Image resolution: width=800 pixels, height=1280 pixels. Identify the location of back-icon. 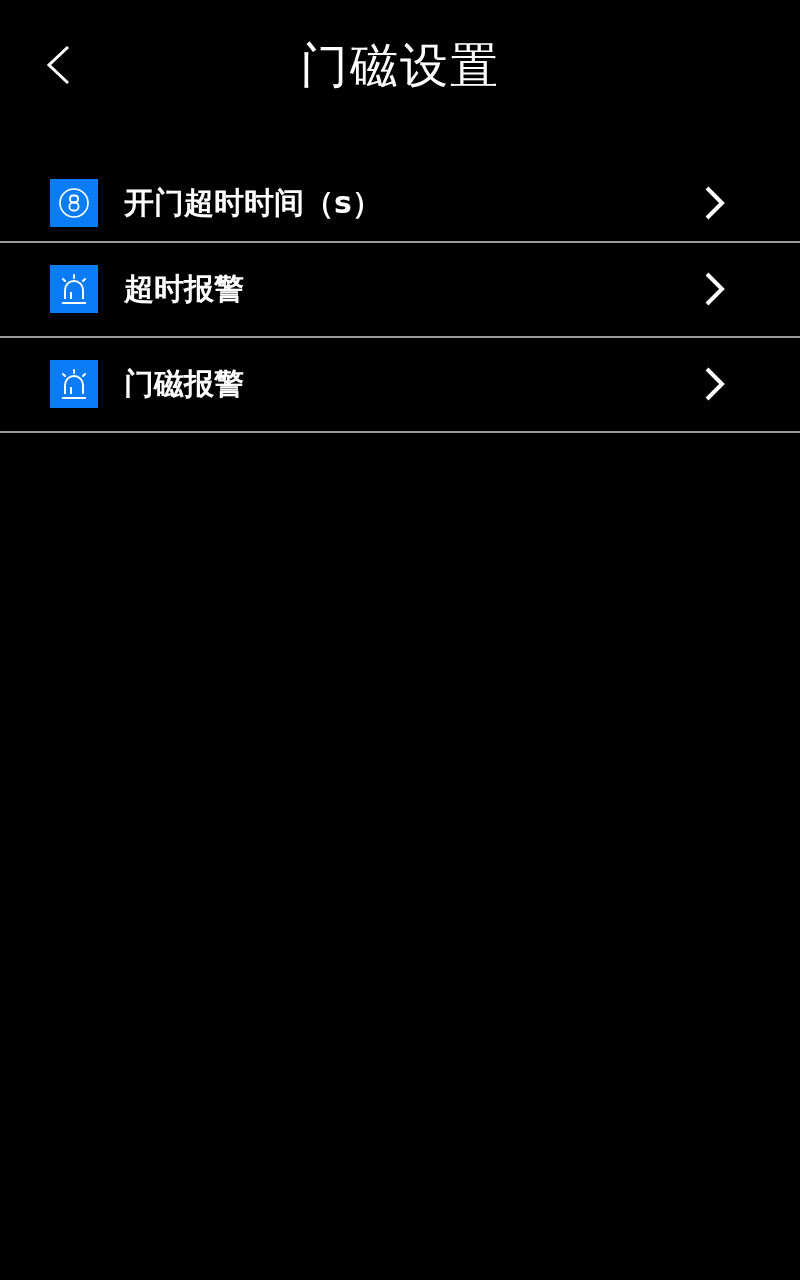
(58, 65).